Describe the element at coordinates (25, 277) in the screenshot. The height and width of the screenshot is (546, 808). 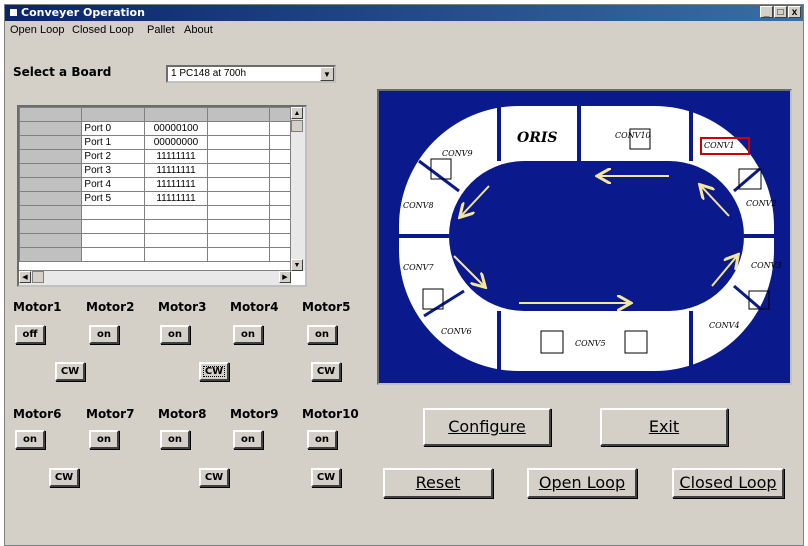
I see `scroll-left-icon: ◀` at that location.